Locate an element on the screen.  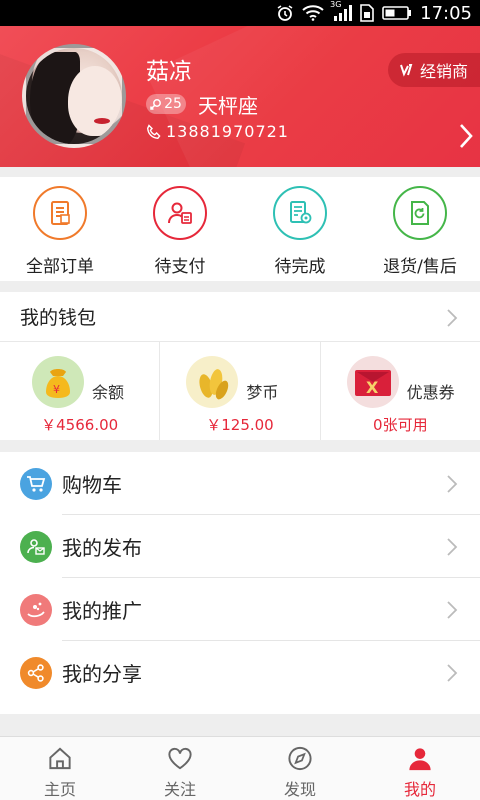
alarm-icon is located at coordinates (285, 13).